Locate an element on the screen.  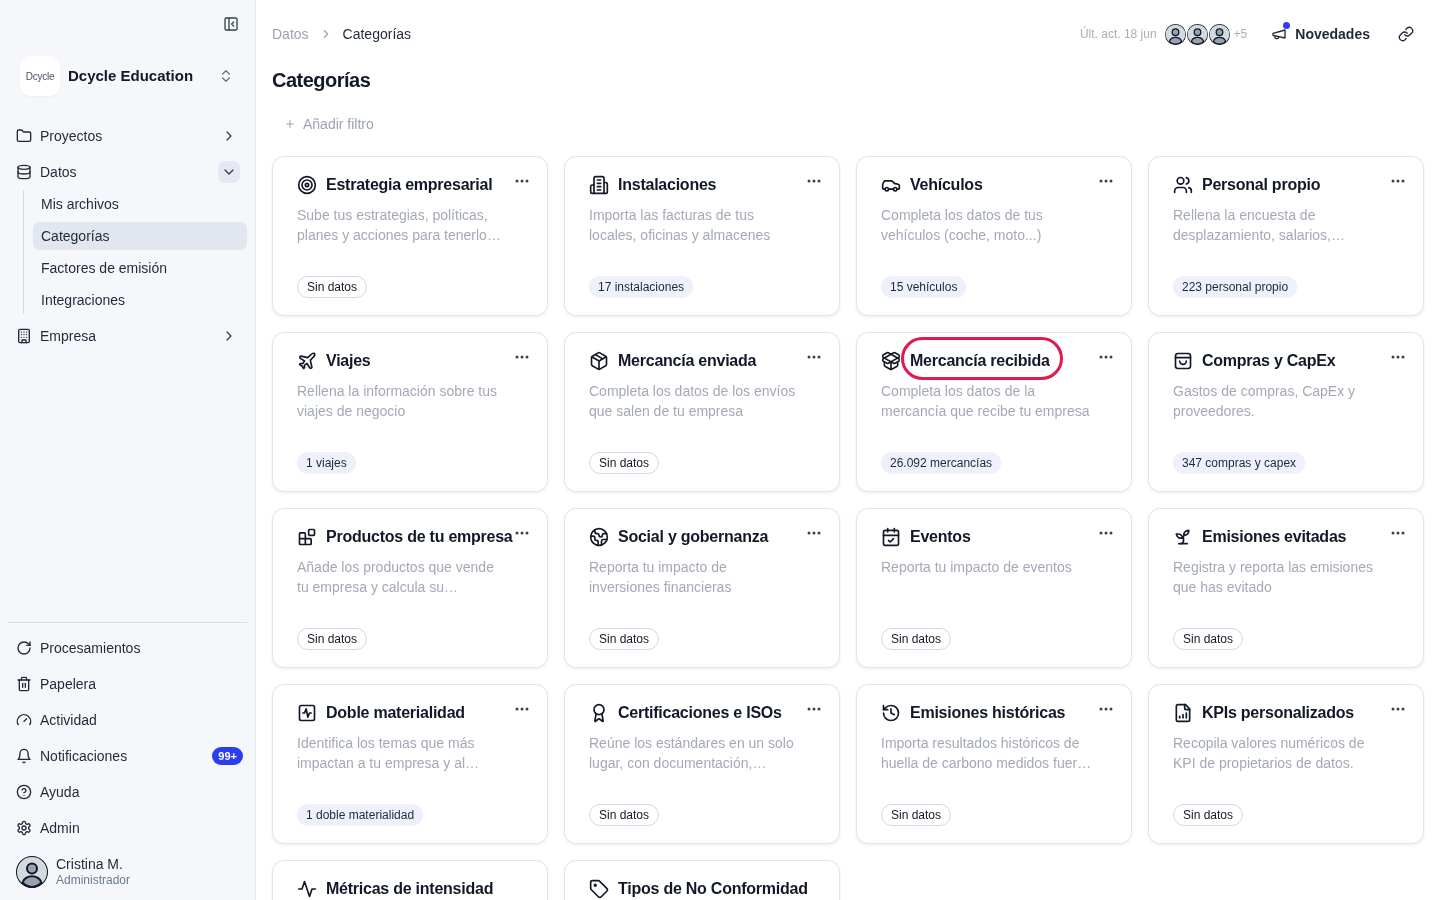
card-title: KPIs personalizados is located at coordinates (1278, 713).